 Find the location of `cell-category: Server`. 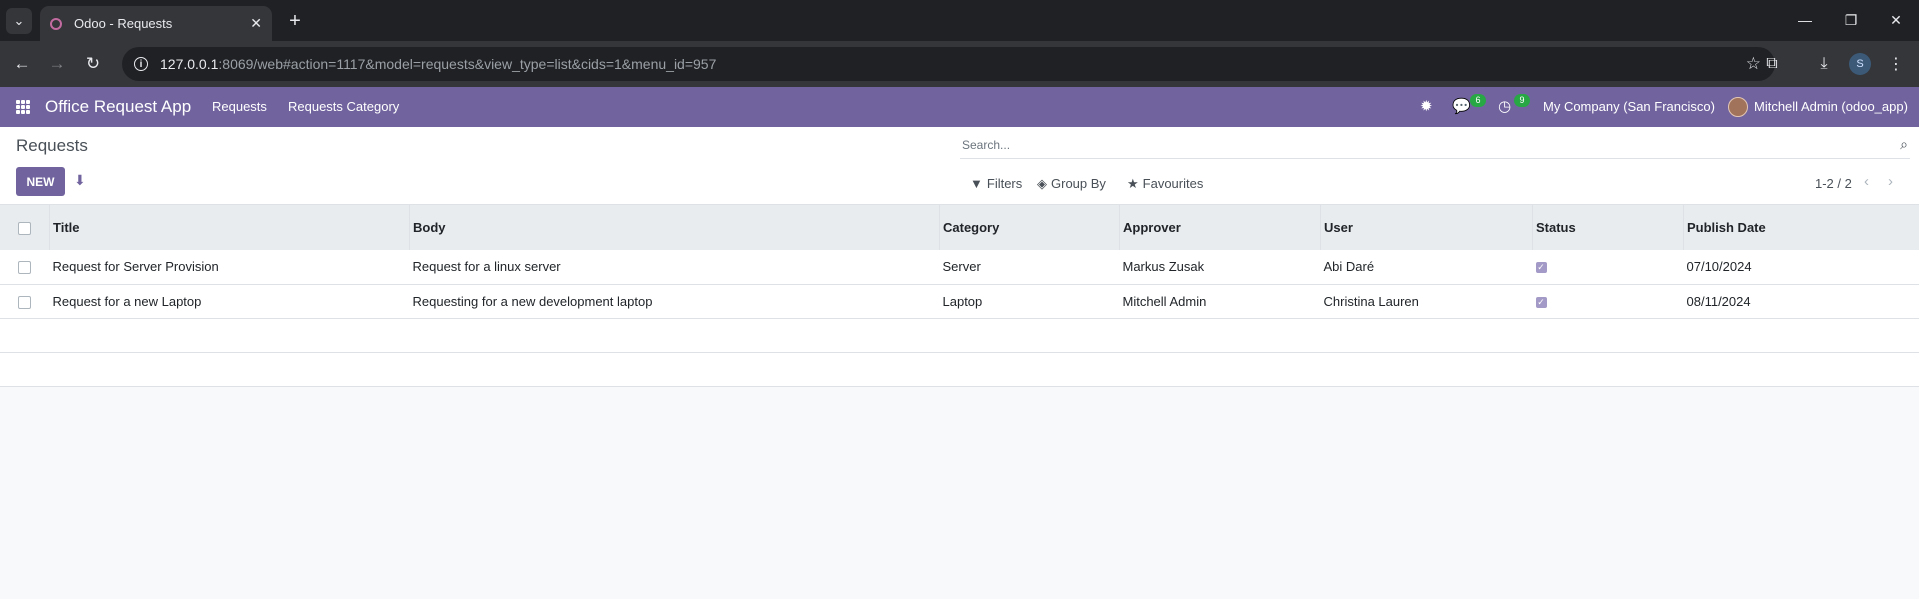

cell-category: Server is located at coordinates (961, 267).